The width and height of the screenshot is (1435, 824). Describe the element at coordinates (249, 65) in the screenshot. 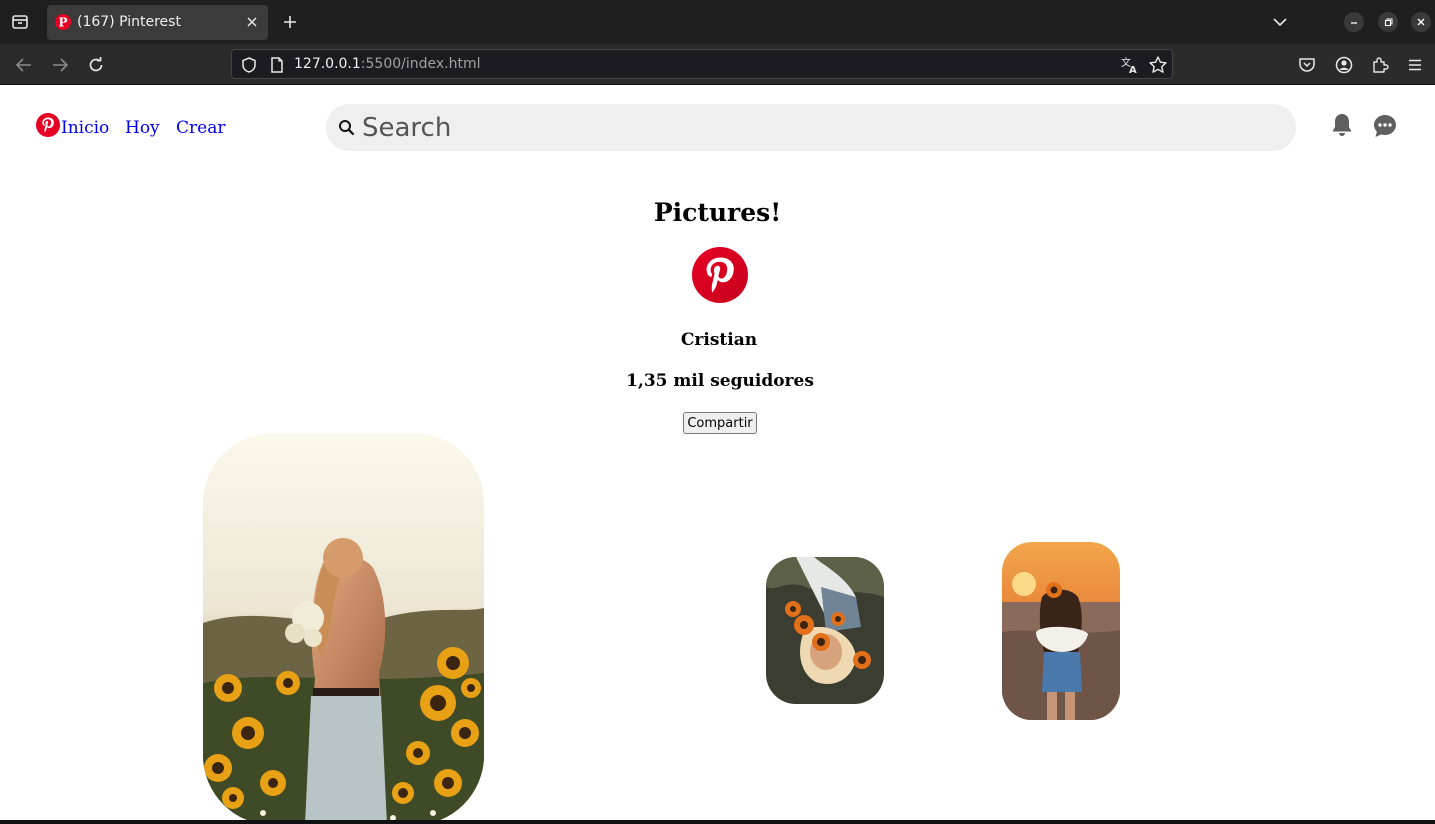

I see `shield-icon` at that location.